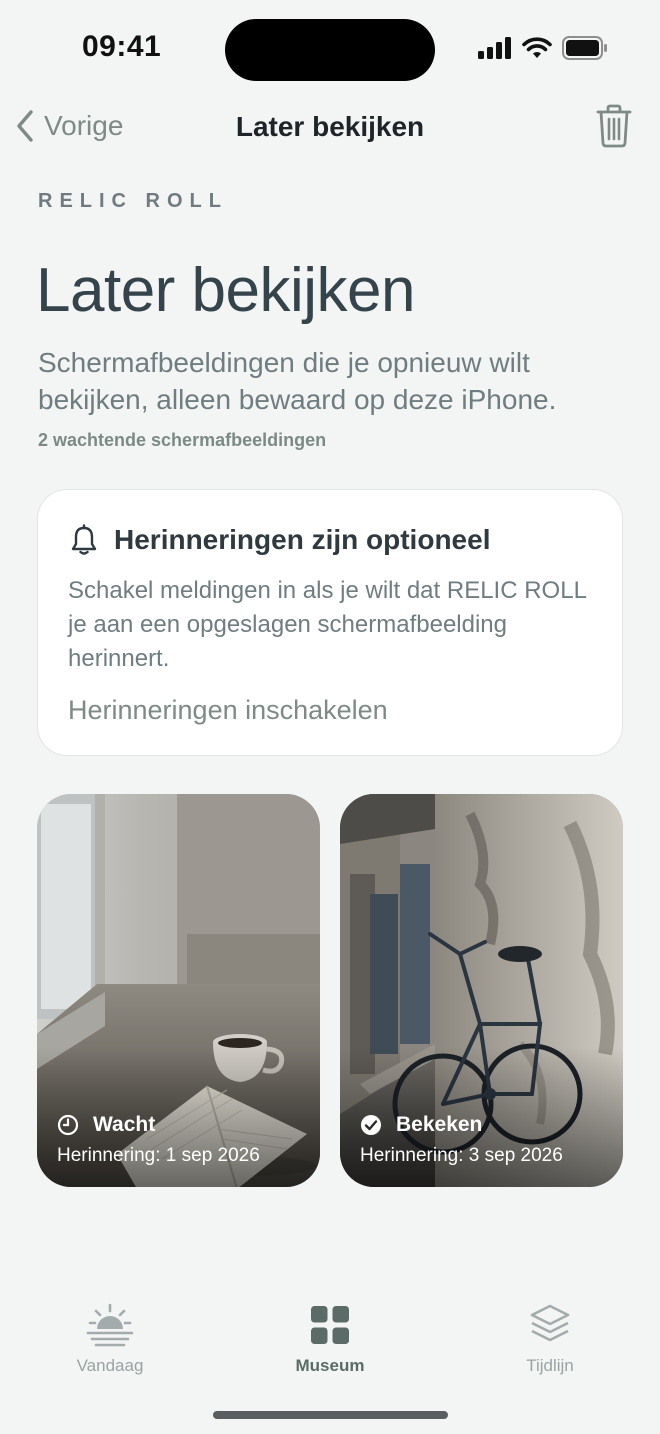  I want to click on sunrise-icon, so click(110, 1325).